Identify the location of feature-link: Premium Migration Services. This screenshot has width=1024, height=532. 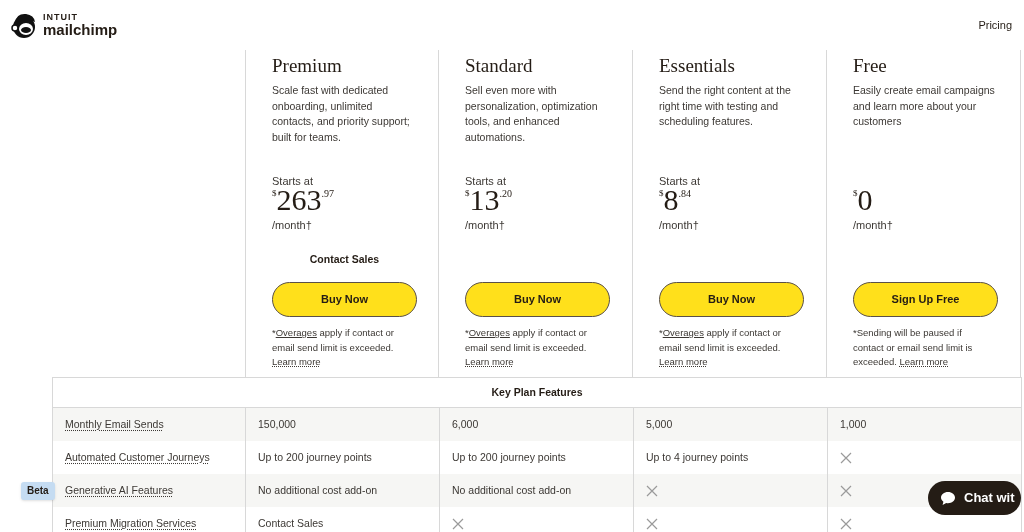
(131, 523).